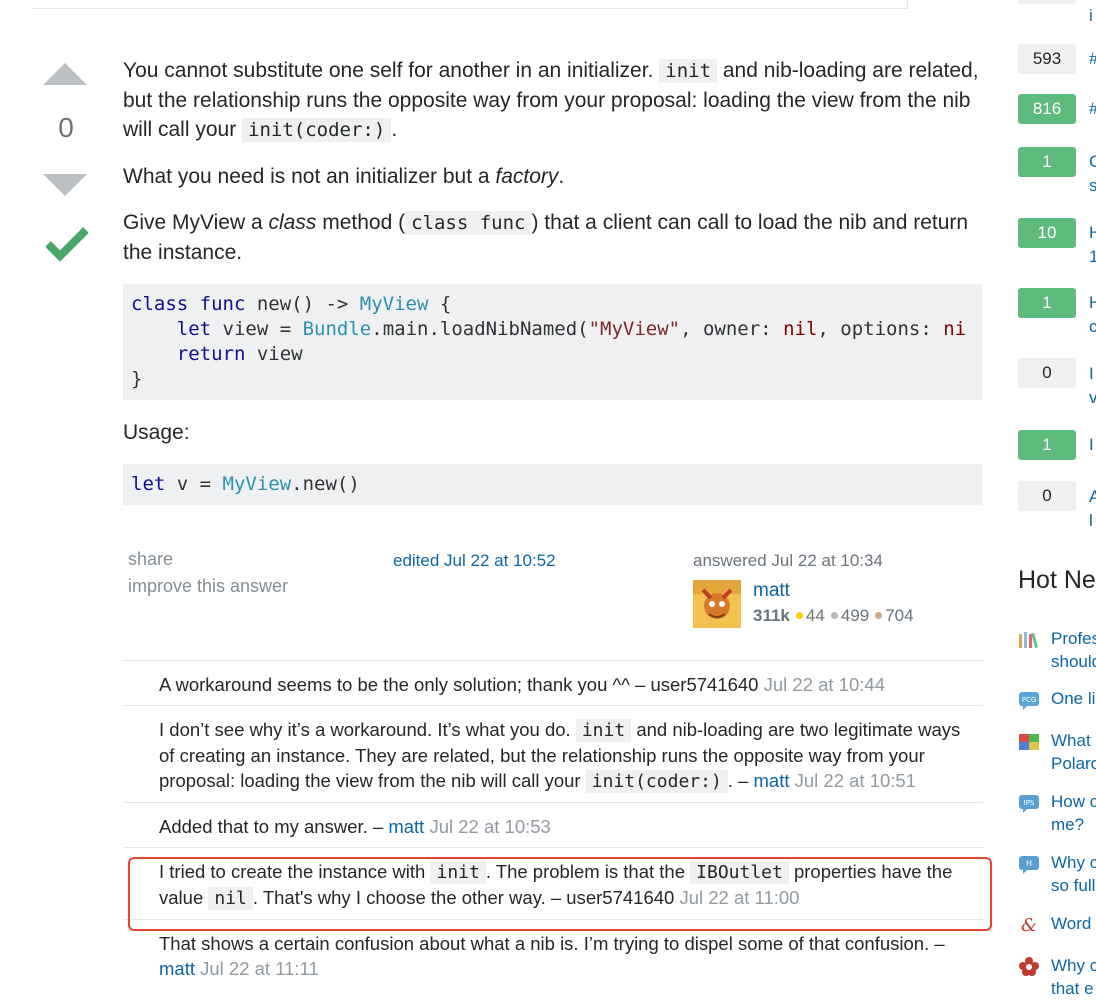 The image size is (1096, 1002). What do you see at coordinates (67, 244) in the screenshot?
I see `accepted-checkmark-icon` at bounding box center [67, 244].